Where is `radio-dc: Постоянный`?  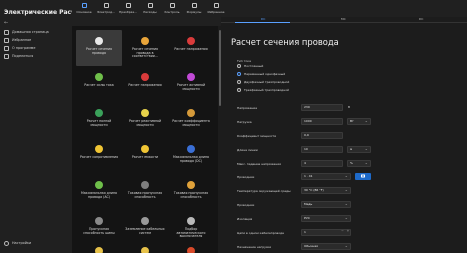 radio-dc: Постоянный is located at coordinates (250, 66).